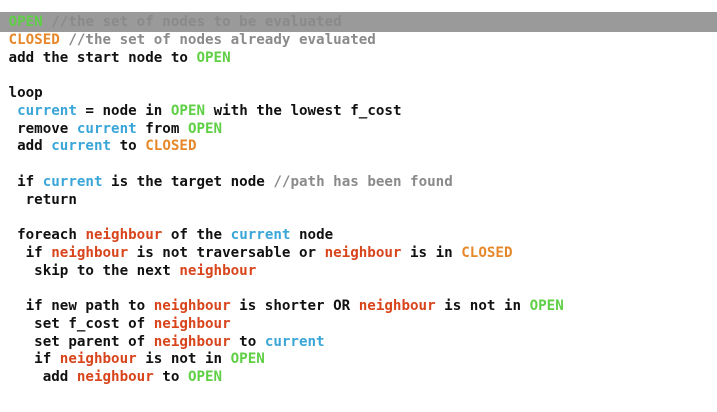  What do you see at coordinates (162, 128) in the screenshot?
I see `code-token: from` at bounding box center [162, 128].